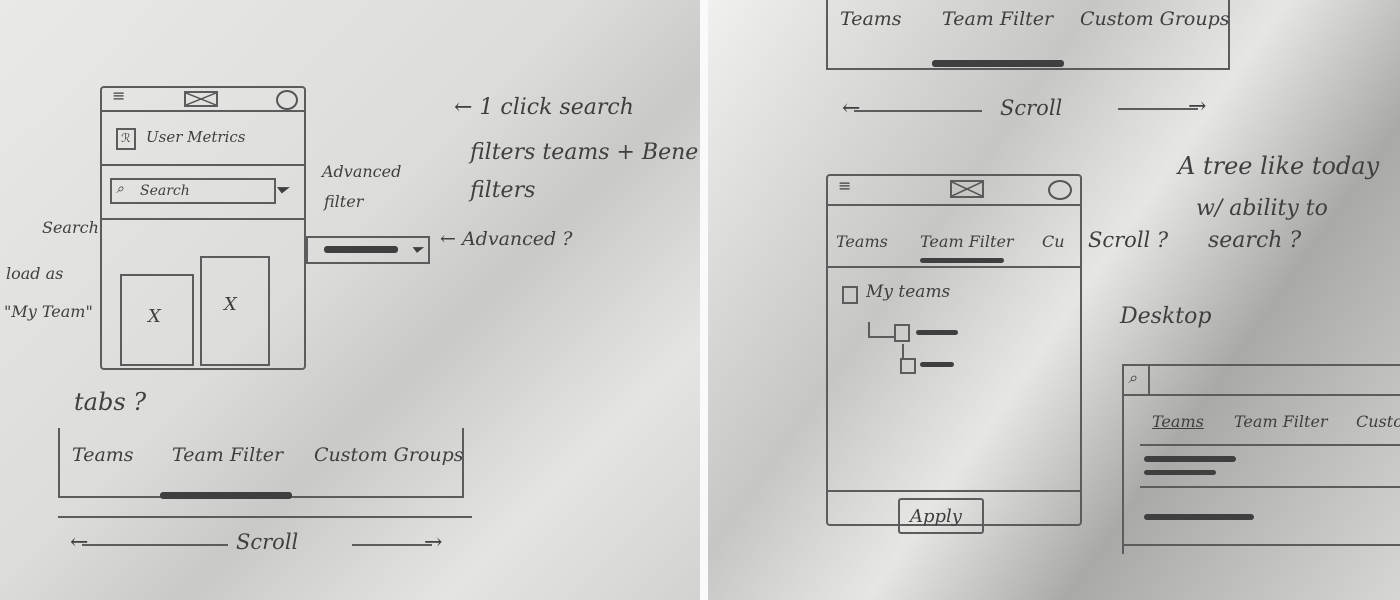  Describe the element at coordinates (908, 292) in the screenshot. I see `my-teams-label: My teams` at that location.